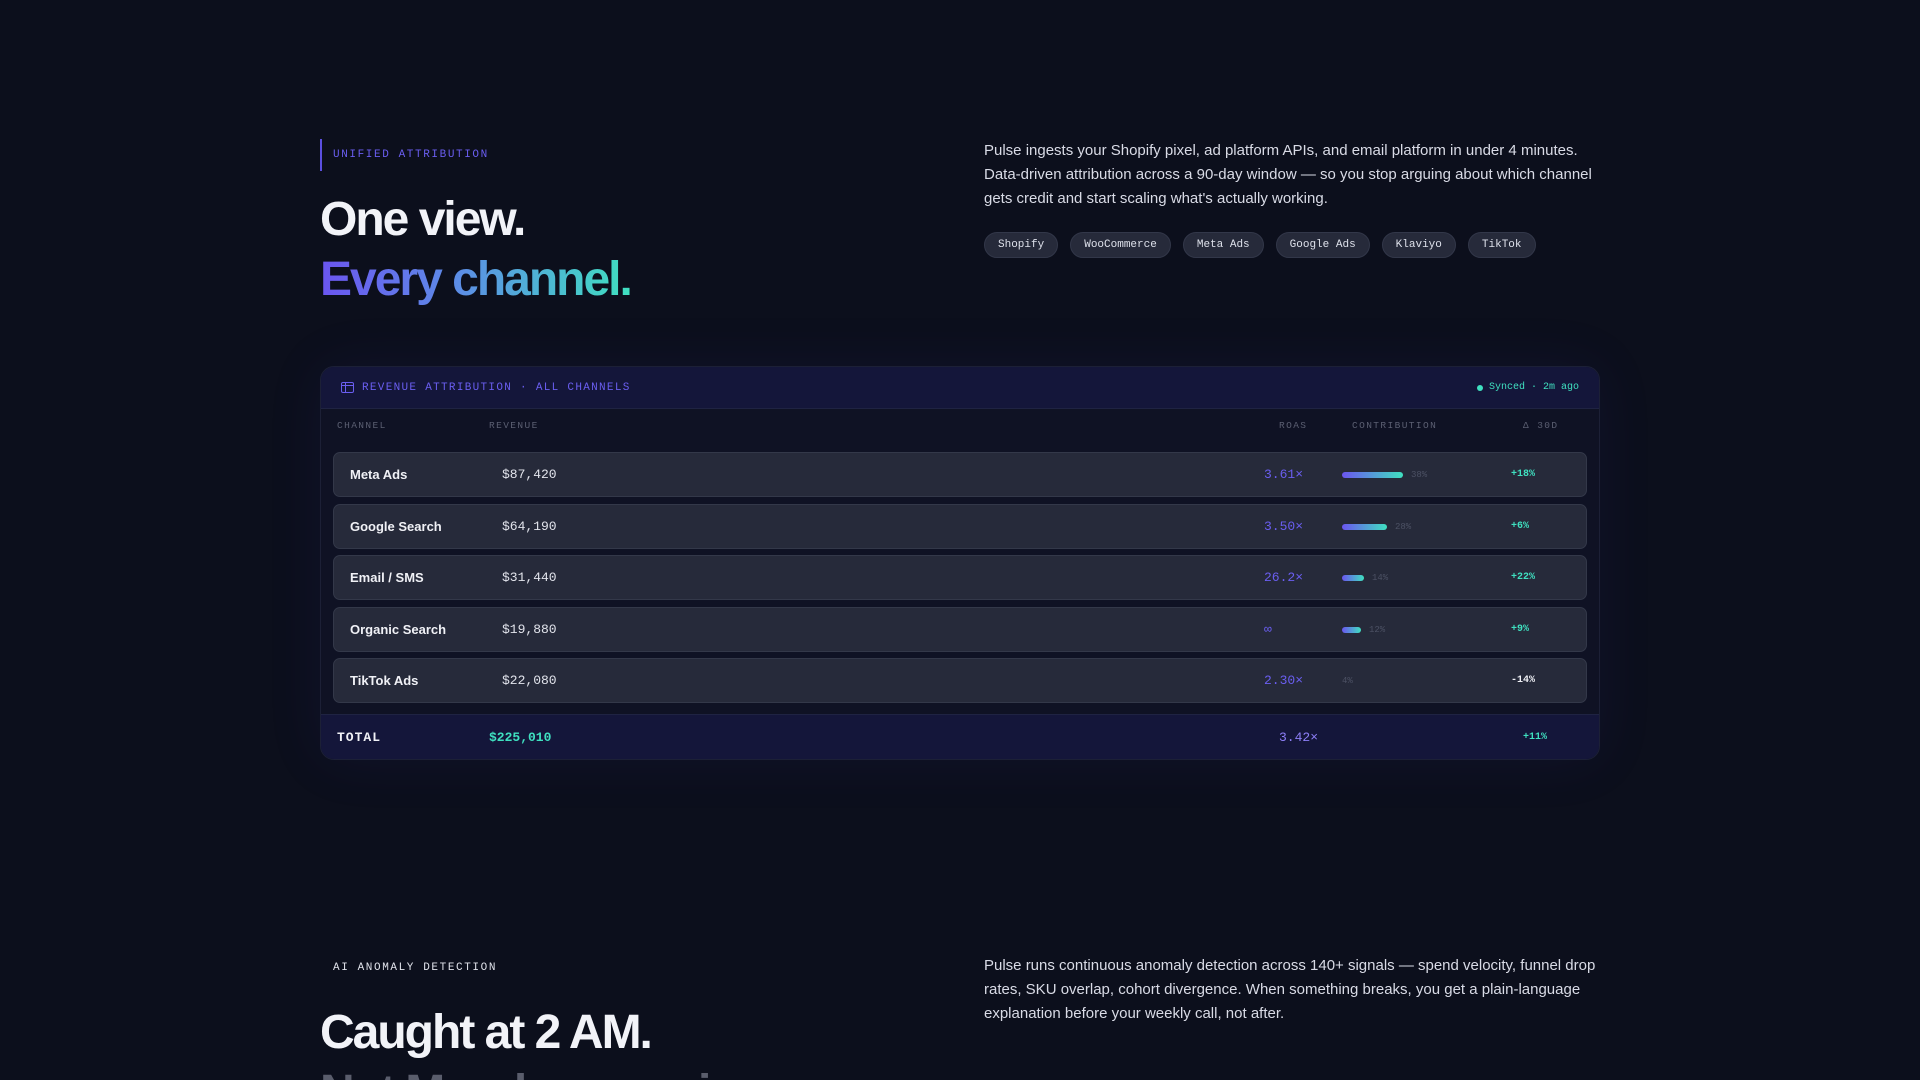  I want to click on table-header: CHANNEL REVENUE ROAS CONTRIBUTION Δ 30D, so click(960, 425).